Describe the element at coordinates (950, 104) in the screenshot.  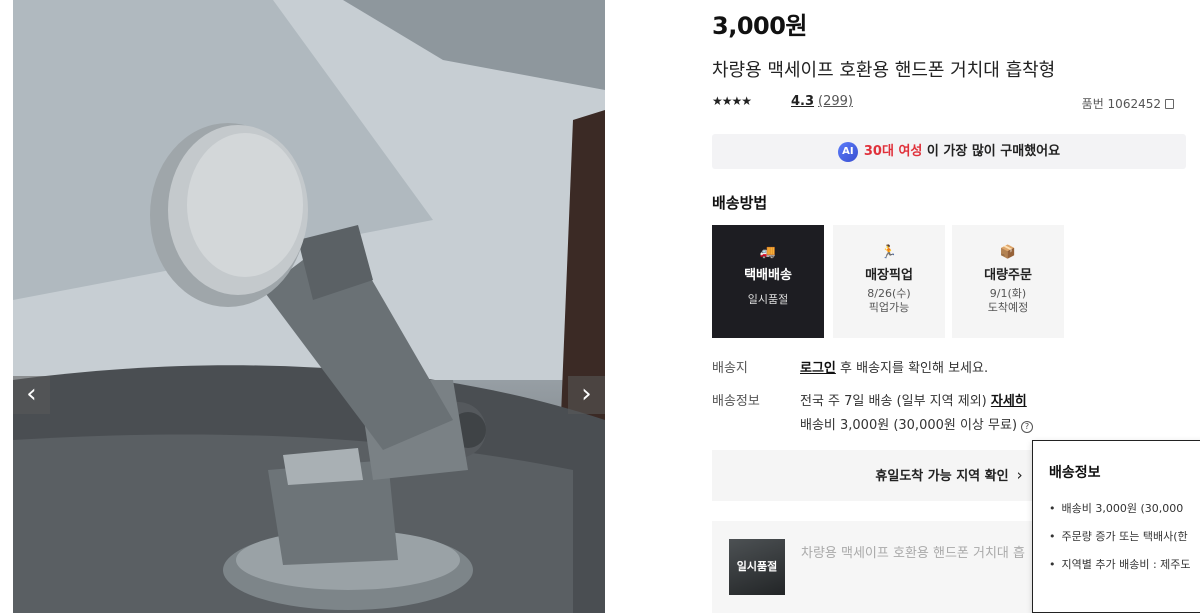
I see `rating-row: ★★★★ 4.3 (299) 품번 1062452` at that location.